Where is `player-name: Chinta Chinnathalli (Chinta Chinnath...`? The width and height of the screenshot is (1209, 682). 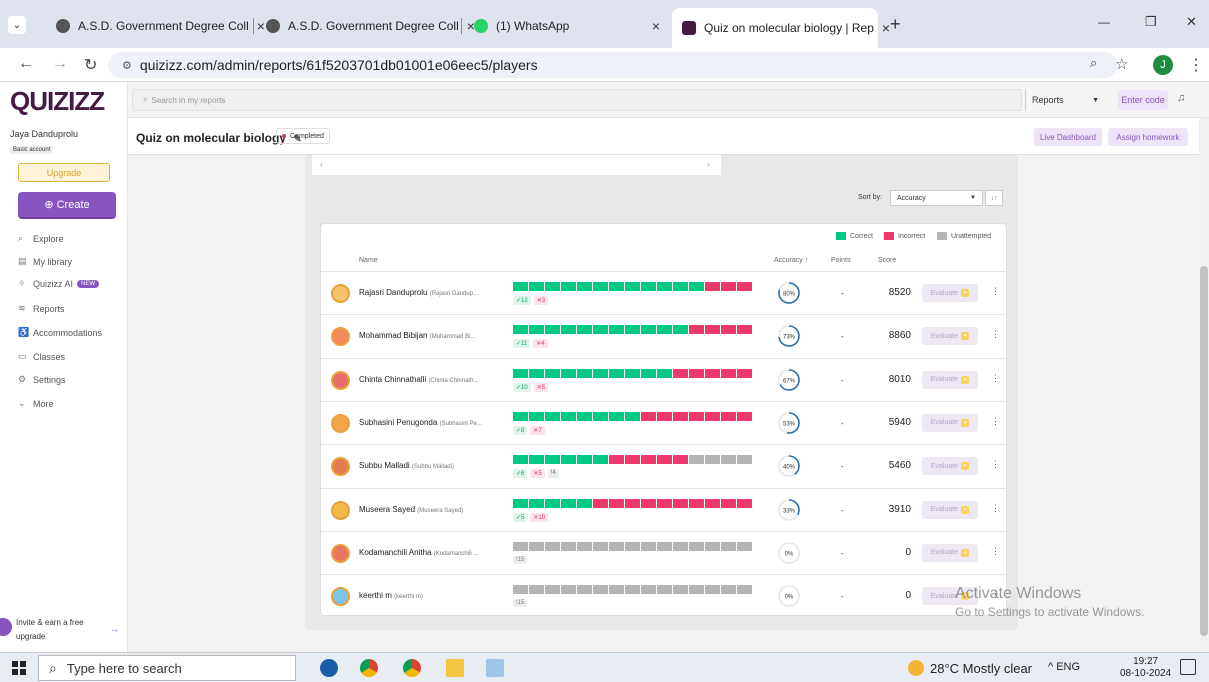 player-name: Chinta Chinnathalli (Chinta Chinnath... is located at coordinates (418, 379).